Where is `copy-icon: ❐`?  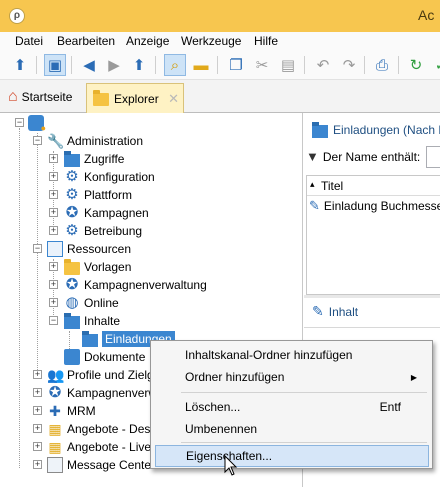 copy-icon: ❐ is located at coordinates (236, 65).